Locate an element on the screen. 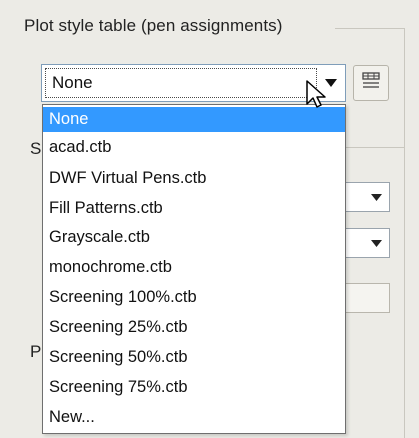  group-border-right is located at coordinates (404, 233).